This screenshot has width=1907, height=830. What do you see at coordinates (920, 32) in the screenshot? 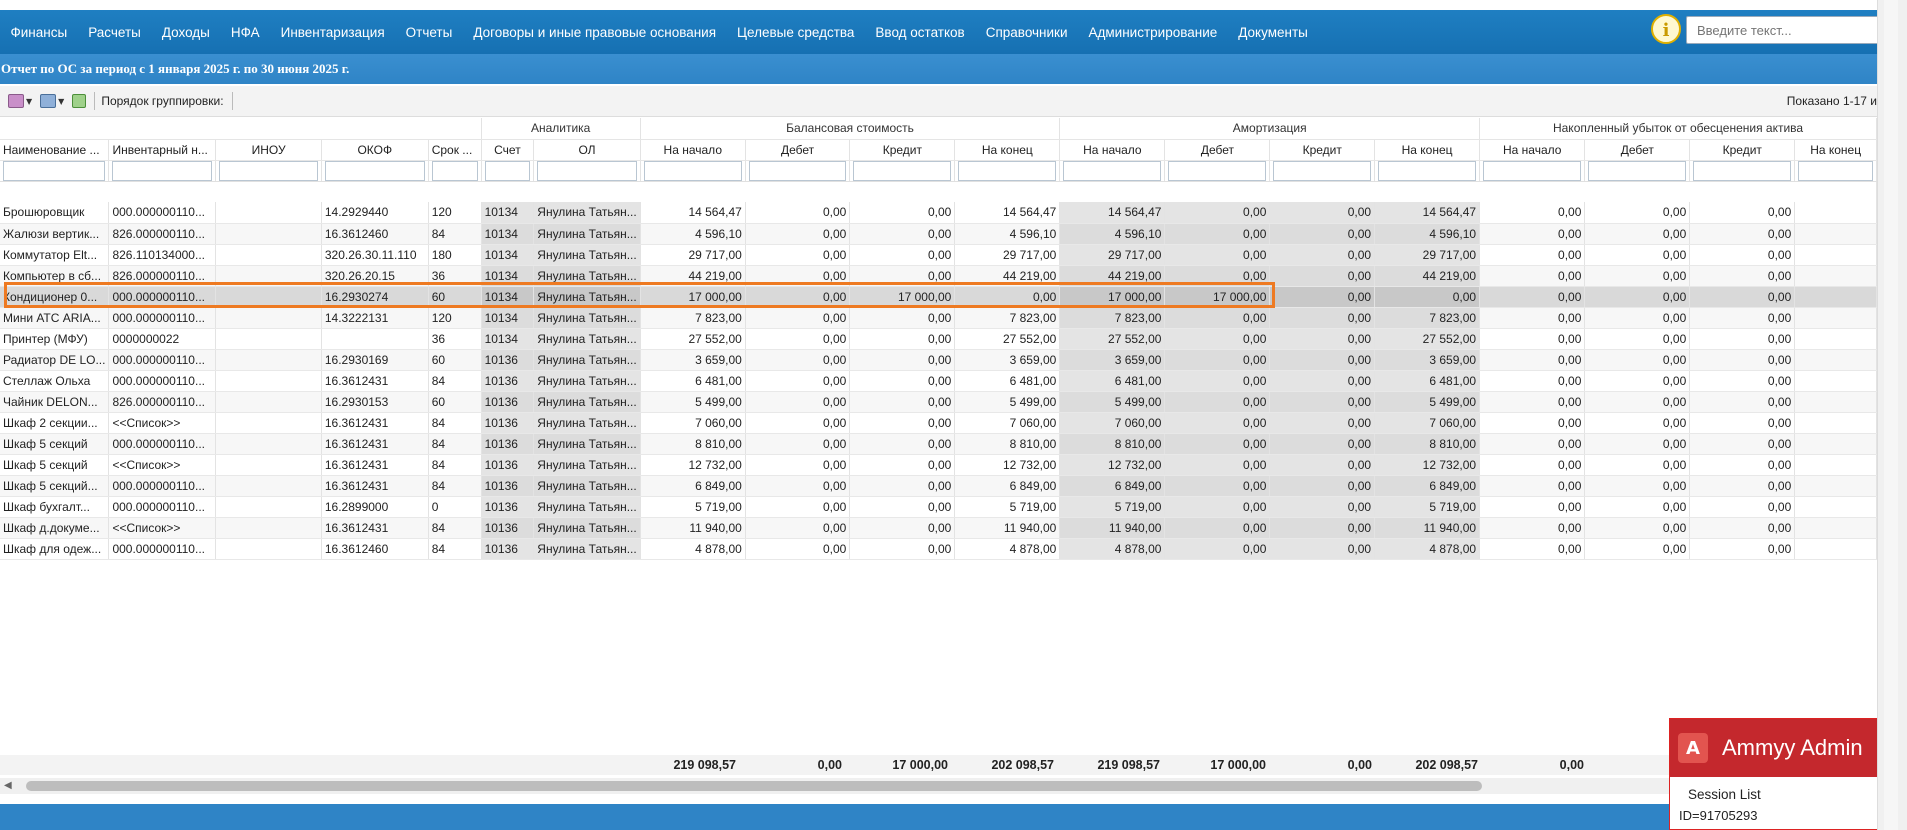
I see `menu-item-balances-input: Ввод остатков` at bounding box center [920, 32].